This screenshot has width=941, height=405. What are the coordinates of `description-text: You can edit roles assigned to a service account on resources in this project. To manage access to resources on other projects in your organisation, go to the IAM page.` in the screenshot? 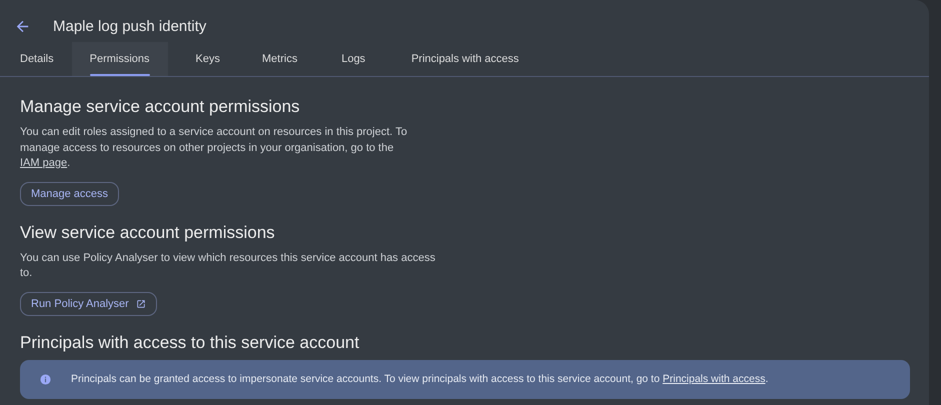 It's located at (214, 148).